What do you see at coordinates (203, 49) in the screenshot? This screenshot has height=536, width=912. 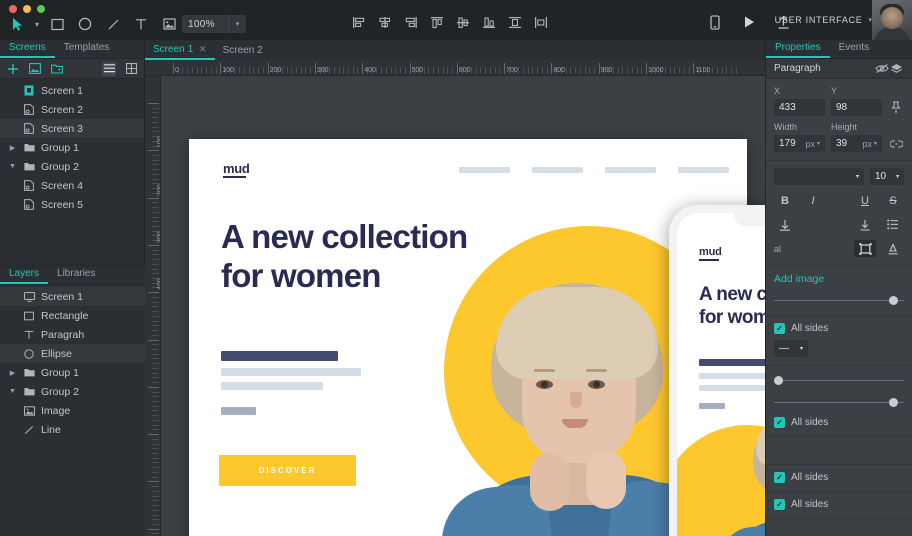 I see `close-icon: ✕` at bounding box center [203, 49].